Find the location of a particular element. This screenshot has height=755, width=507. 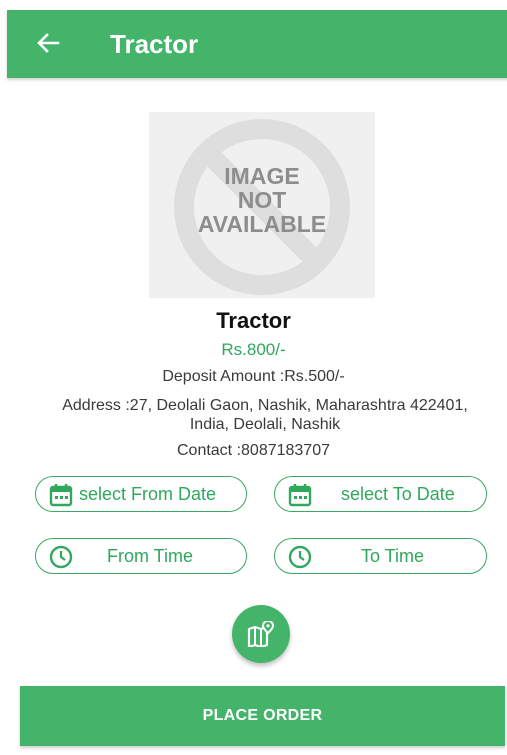

place-order-button: PLACE ORDER is located at coordinates (262, 716).